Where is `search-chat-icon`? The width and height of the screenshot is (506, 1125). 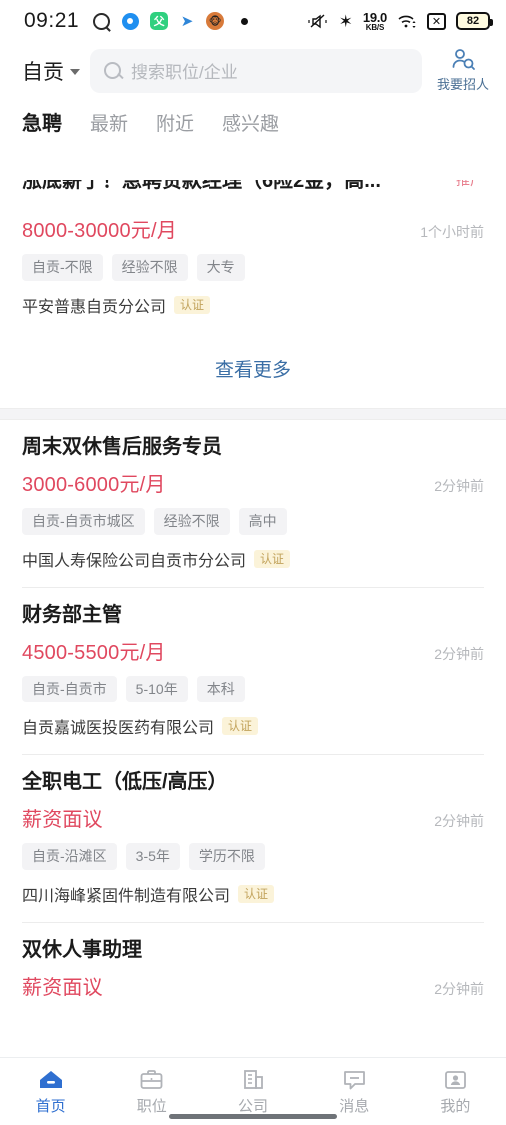
search-chat-icon is located at coordinates (101, 21).